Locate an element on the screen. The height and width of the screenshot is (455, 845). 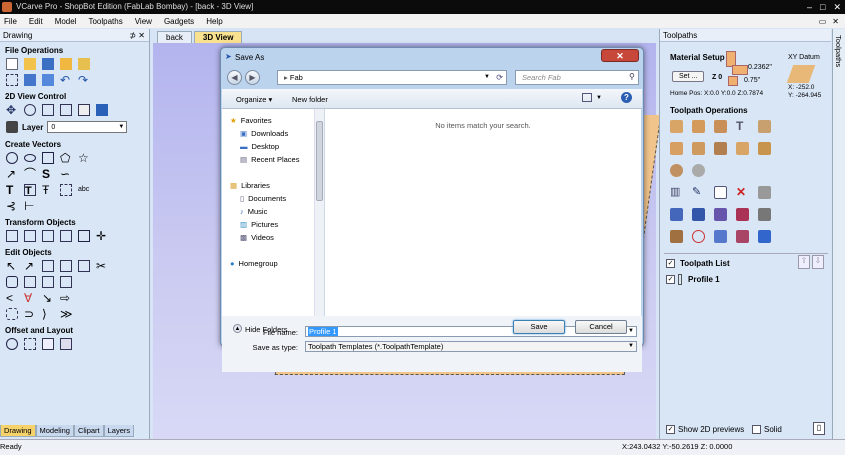
save-toolpath-icon is located at coordinates (676, 214).